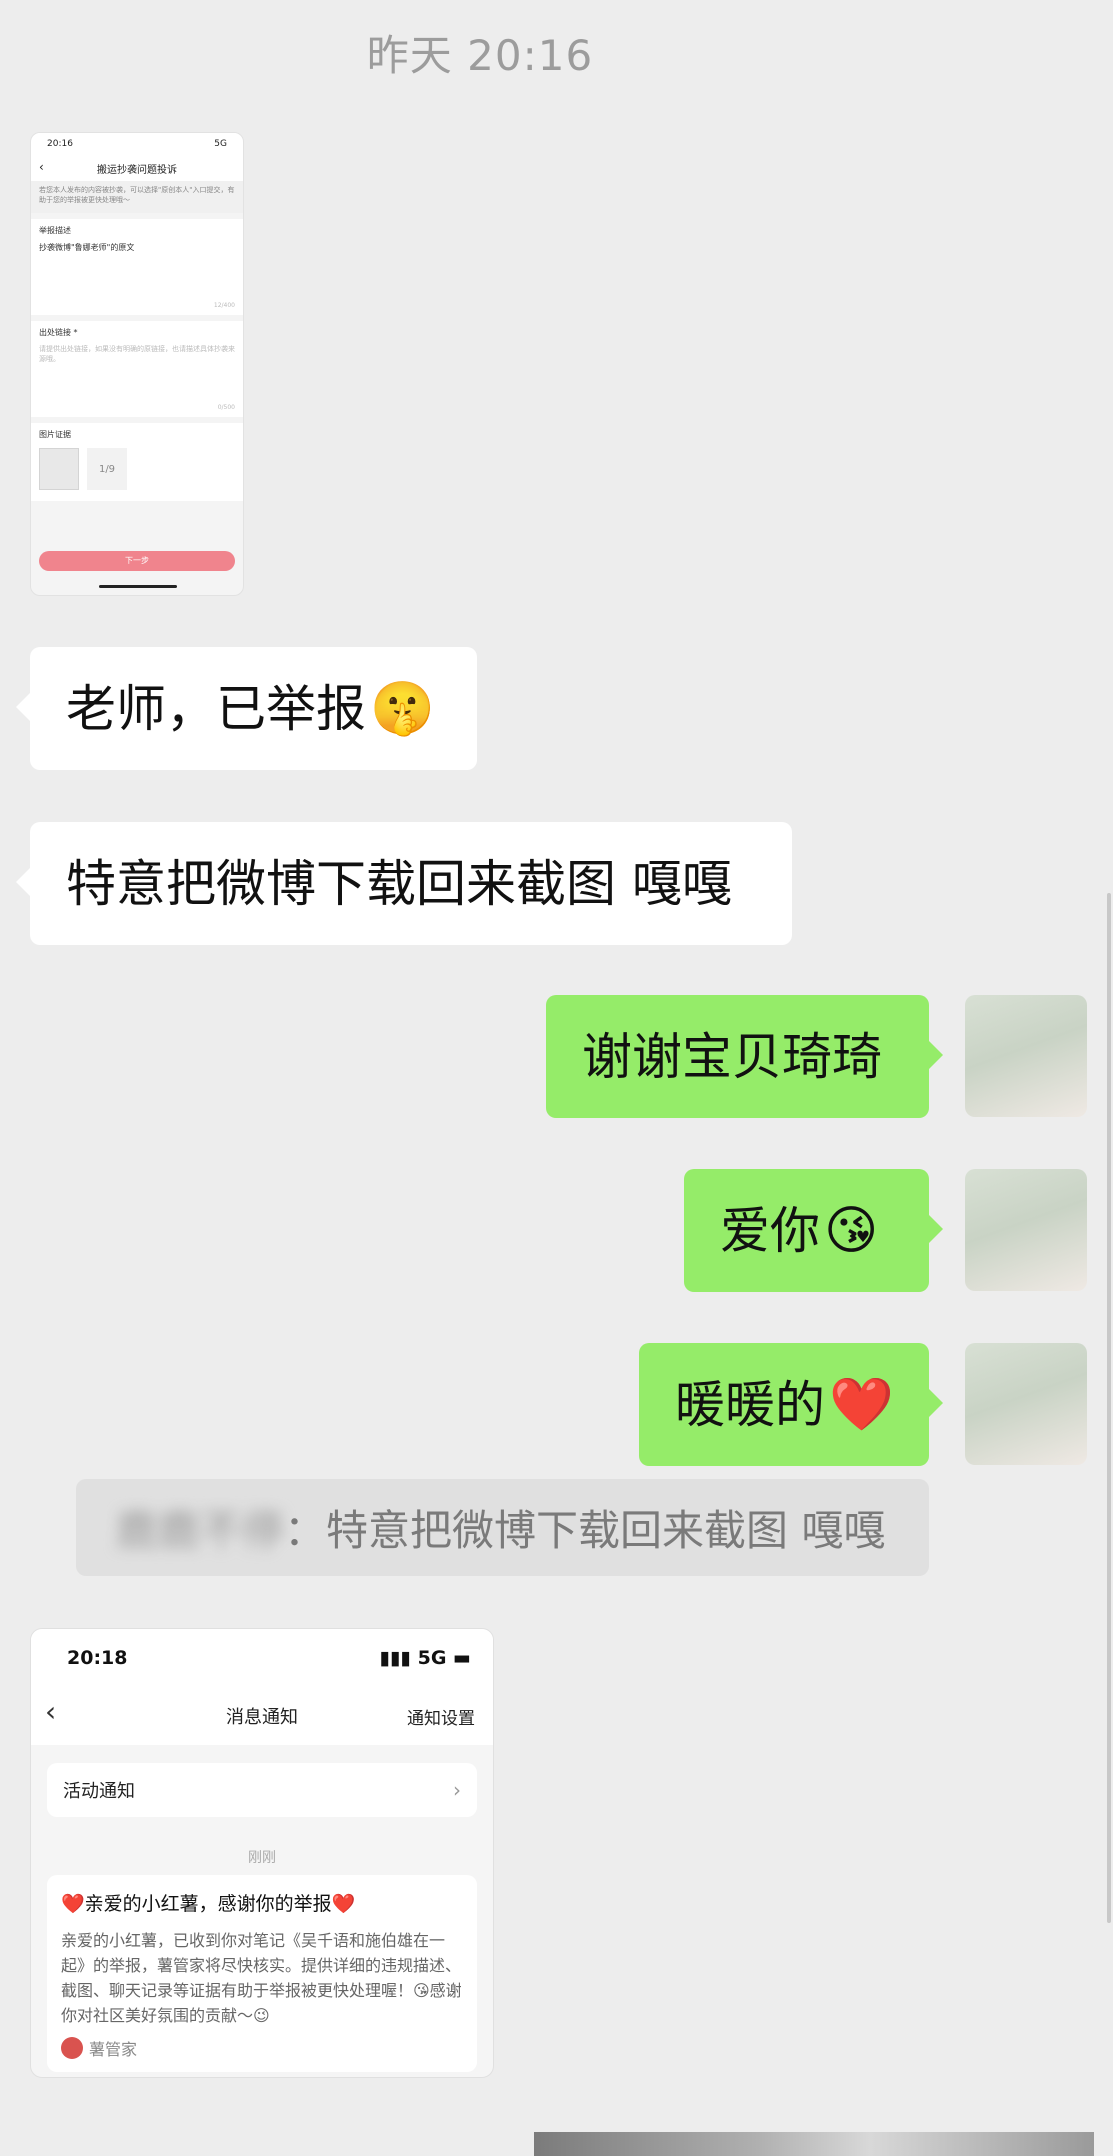 This screenshot has height=2156, width=1113. Describe the element at coordinates (72, 2048) in the screenshot. I see `sender-avatar` at that location.